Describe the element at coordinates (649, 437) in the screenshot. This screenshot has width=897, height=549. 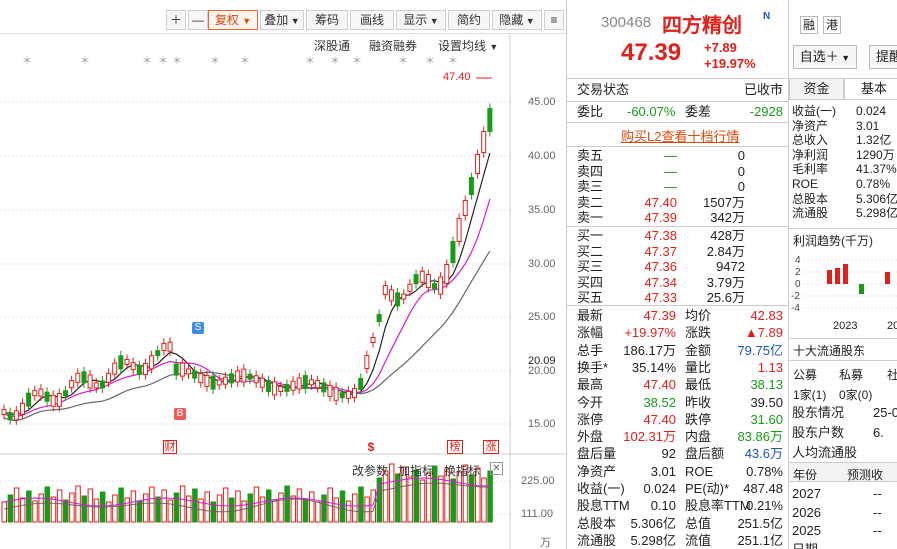
I see `stat-value: 102.31万` at that location.